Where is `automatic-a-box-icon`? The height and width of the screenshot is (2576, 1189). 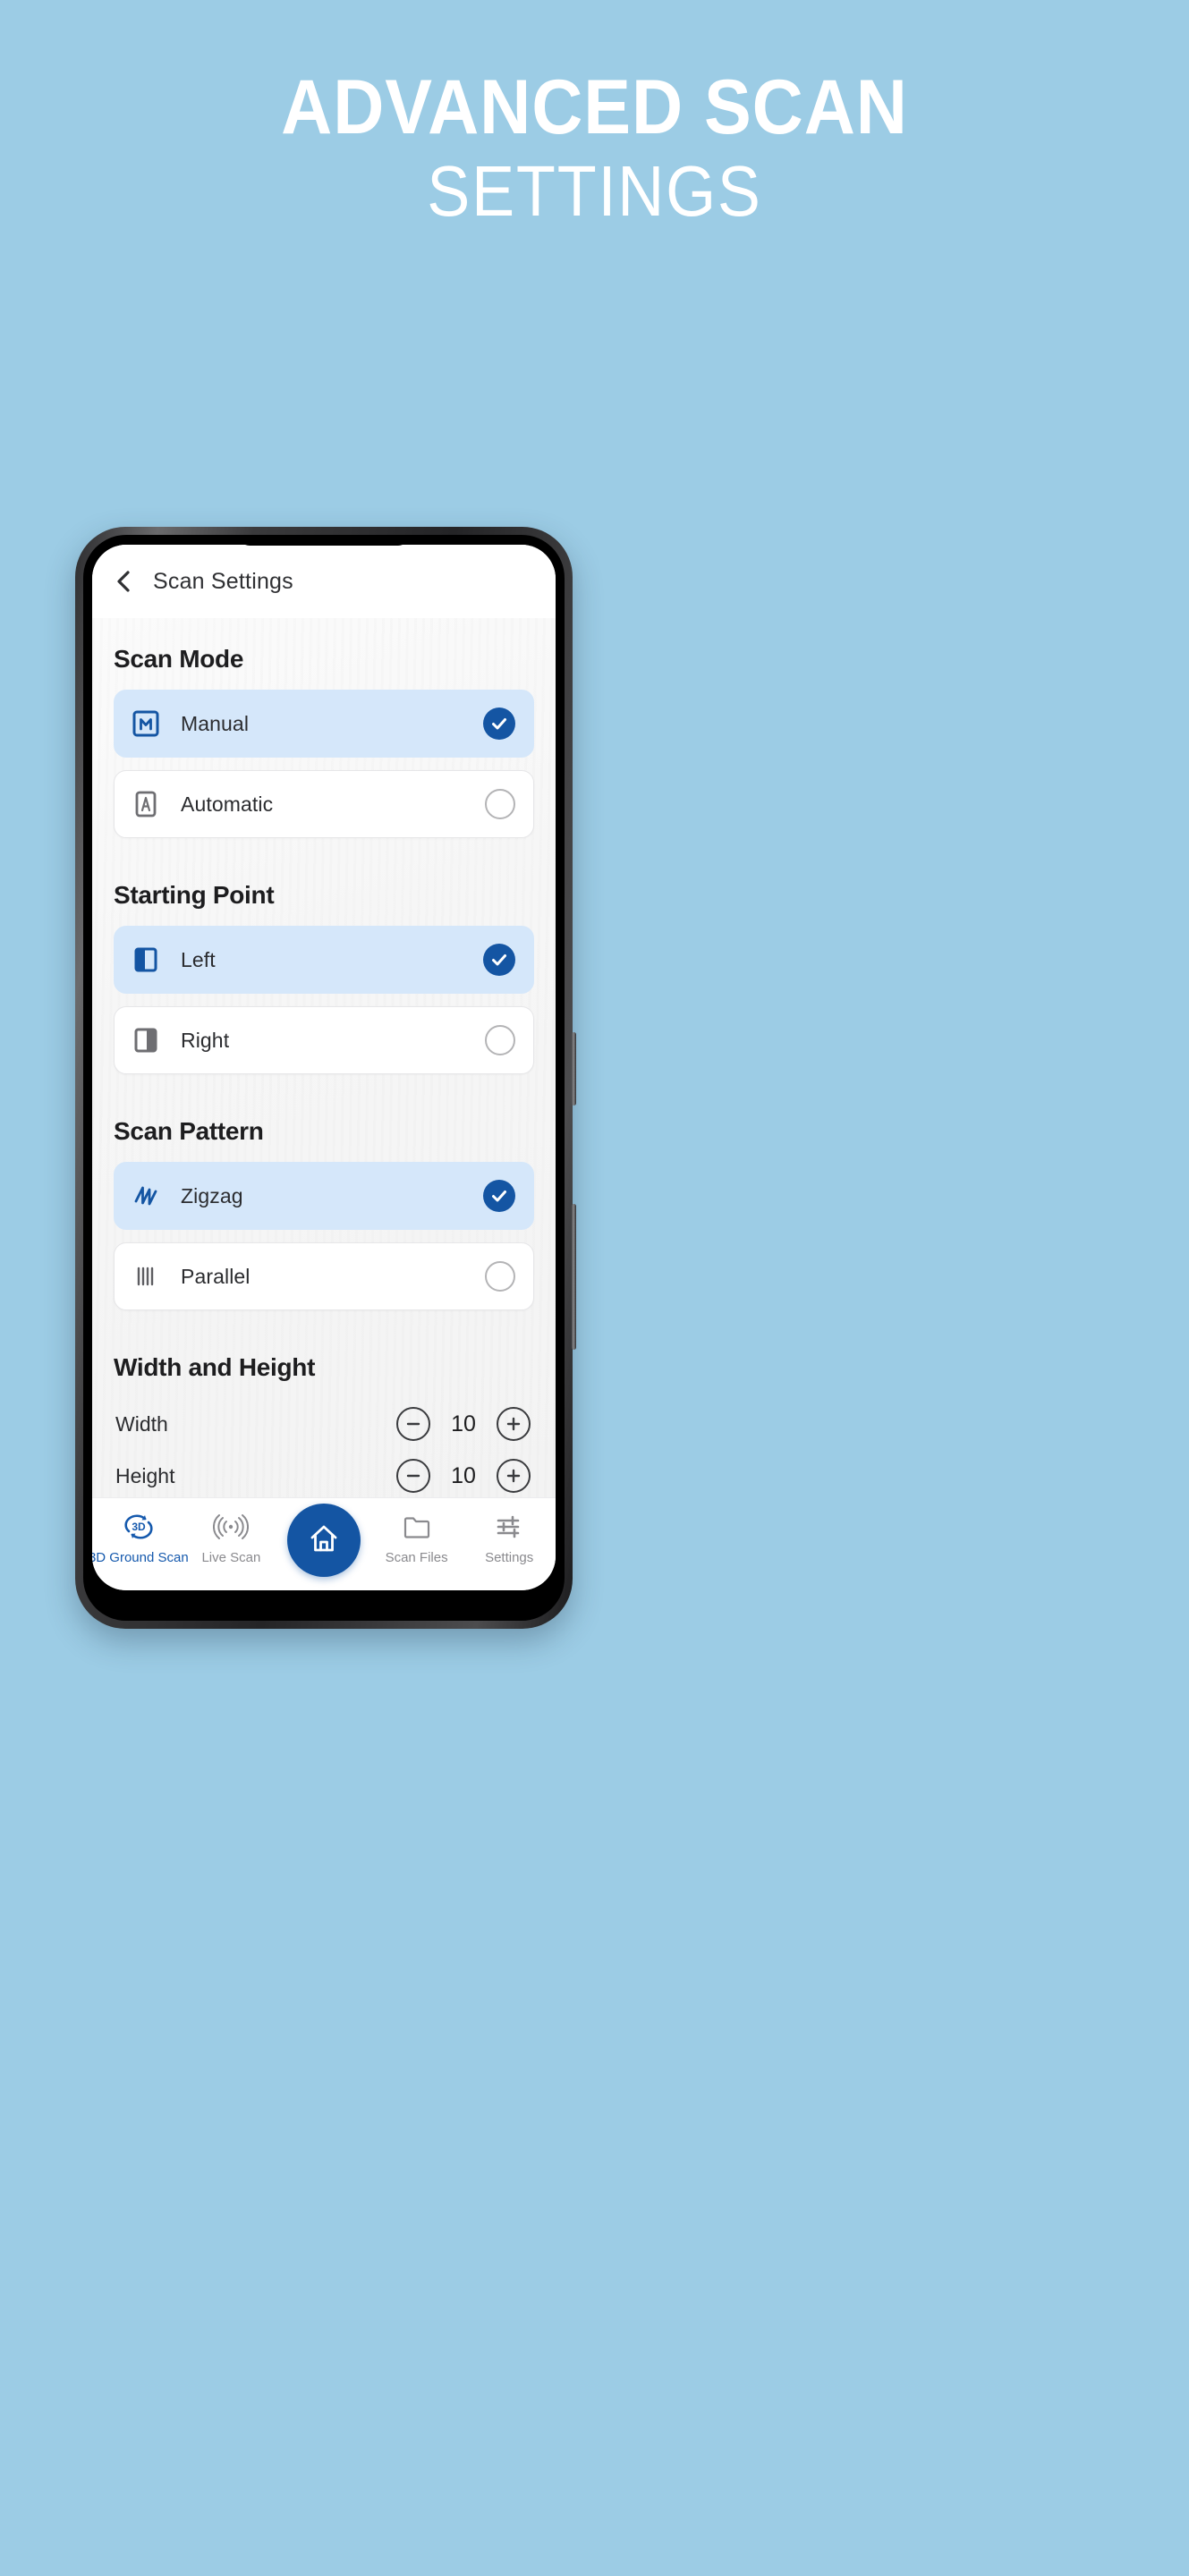 automatic-a-box-icon is located at coordinates (146, 804).